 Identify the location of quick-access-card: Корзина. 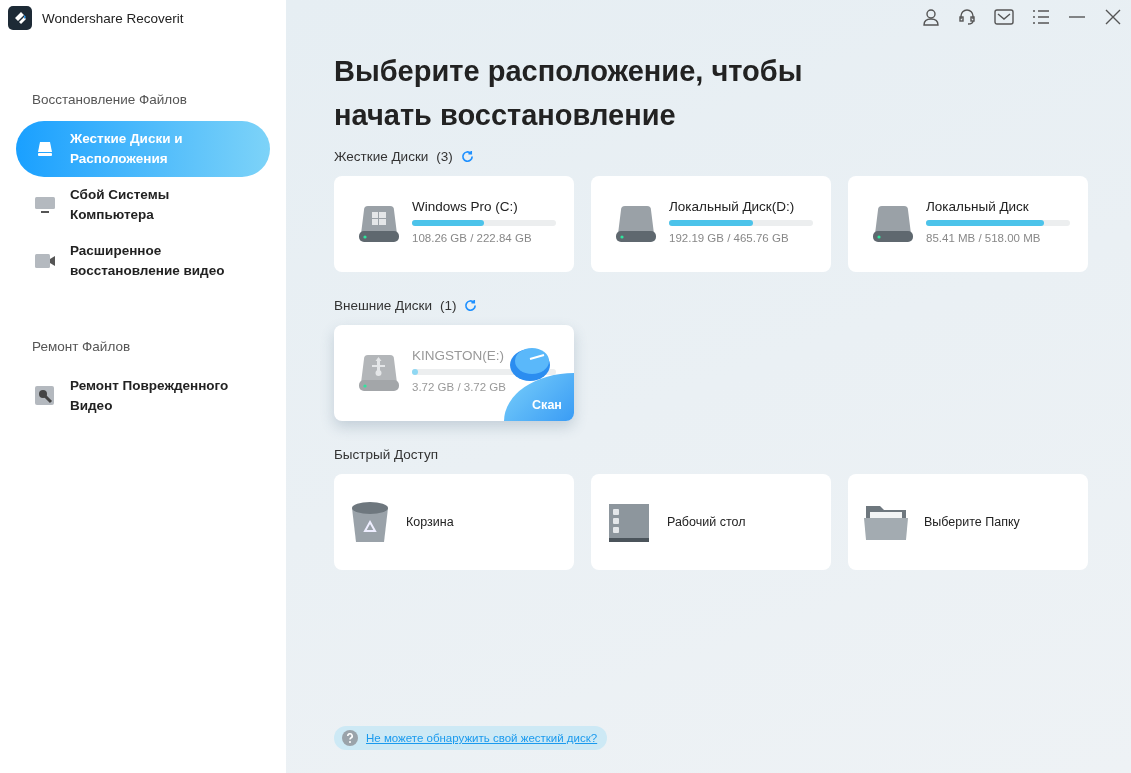
(454, 522).